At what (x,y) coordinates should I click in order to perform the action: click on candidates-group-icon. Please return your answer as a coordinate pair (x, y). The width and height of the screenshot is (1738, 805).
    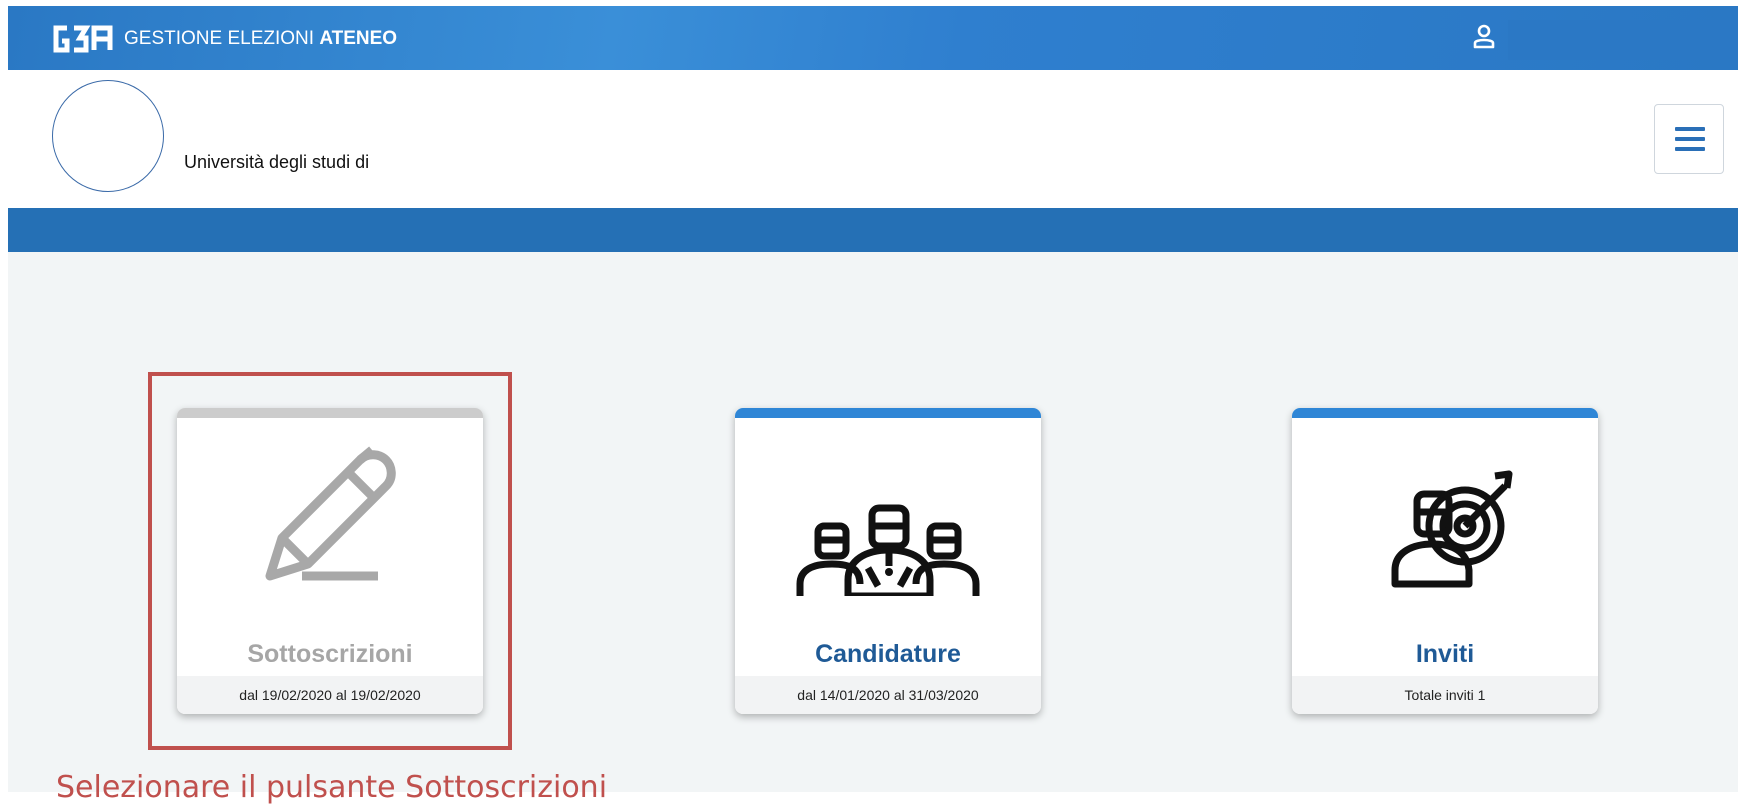
    Looking at the image, I should click on (888, 550).